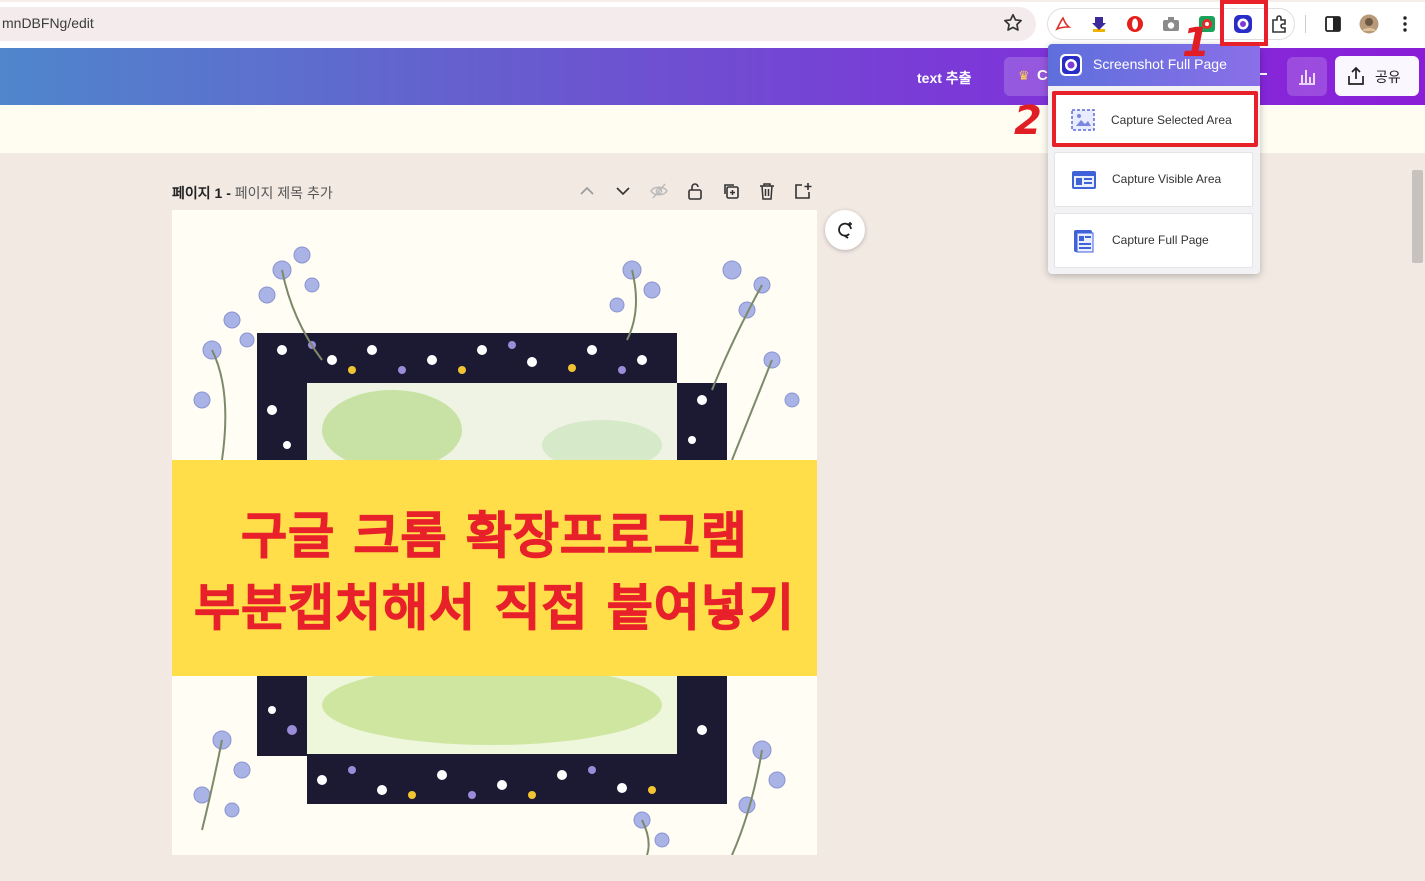 This screenshot has width=1425, height=881. Describe the element at coordinates (1305, 24) in the screenshot. I see `toolbar-separator` at that location.